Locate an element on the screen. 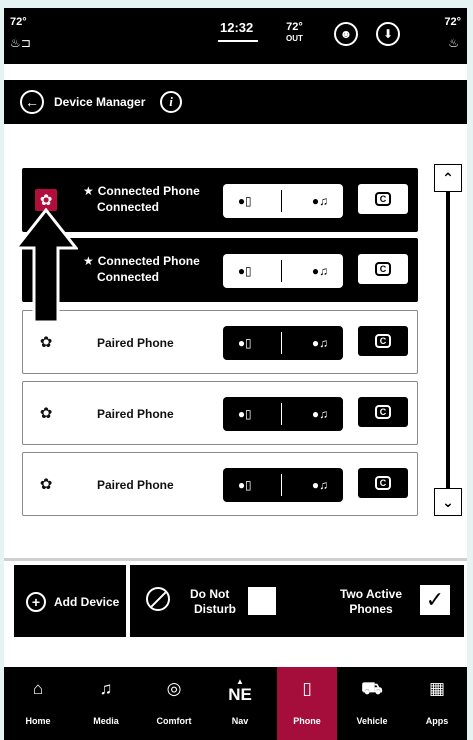  right-temperature: 72° is located at coordinates (452, 22).